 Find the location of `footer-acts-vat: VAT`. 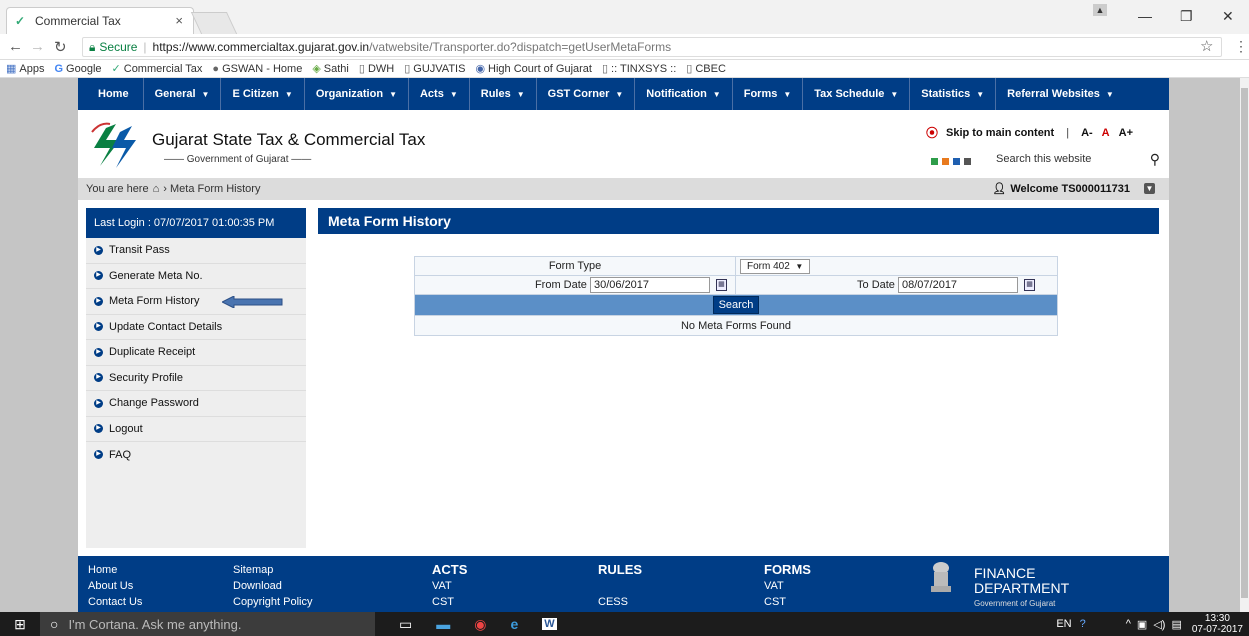

footer-acts-vat: VAT is located at coordinates (449, 586).